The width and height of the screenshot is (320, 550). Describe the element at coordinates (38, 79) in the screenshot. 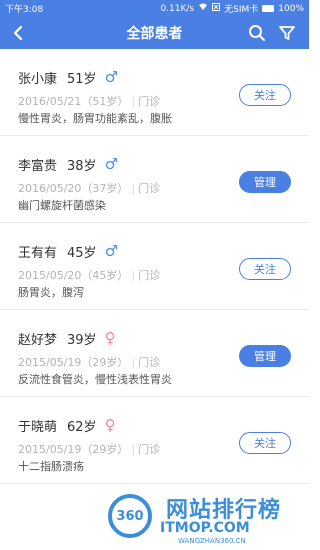

I see `patient-name: 张小康` at that location.